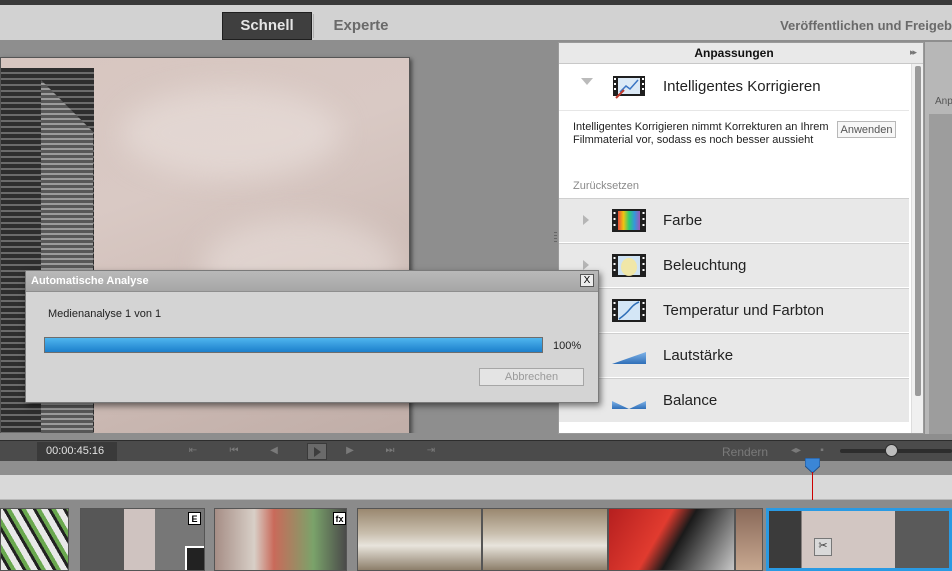 The image size is (952, 571). I want to click on volume-ramp-icon, so click(629, 358).